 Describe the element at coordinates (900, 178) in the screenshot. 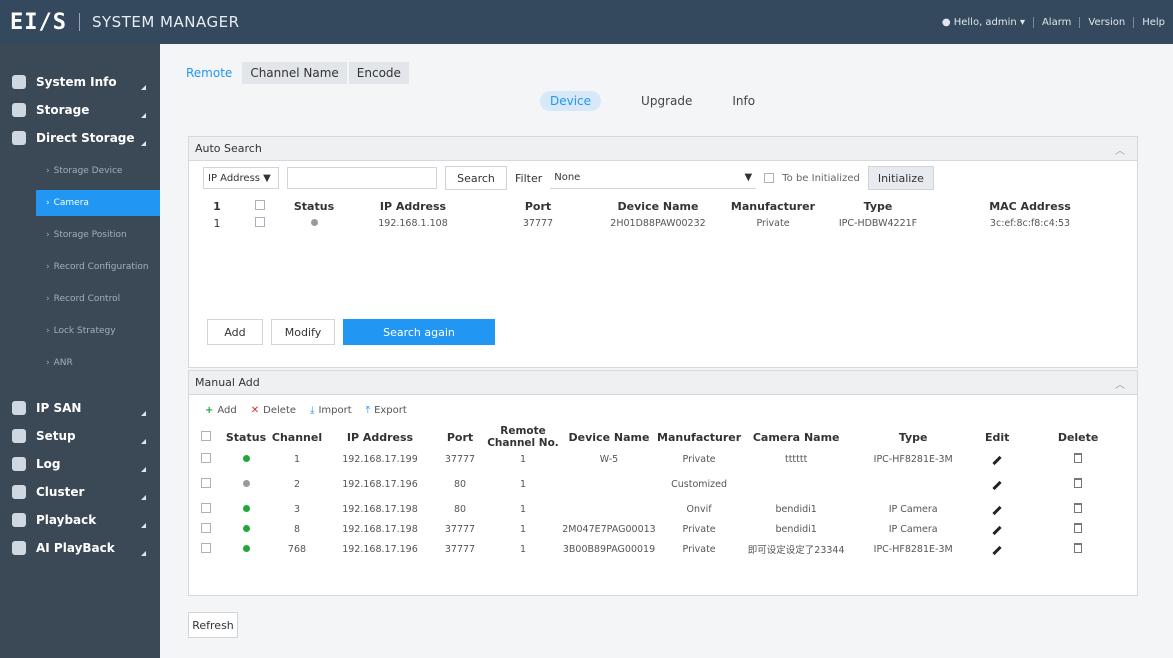

I see `initialize-button: Initialize` at that location.